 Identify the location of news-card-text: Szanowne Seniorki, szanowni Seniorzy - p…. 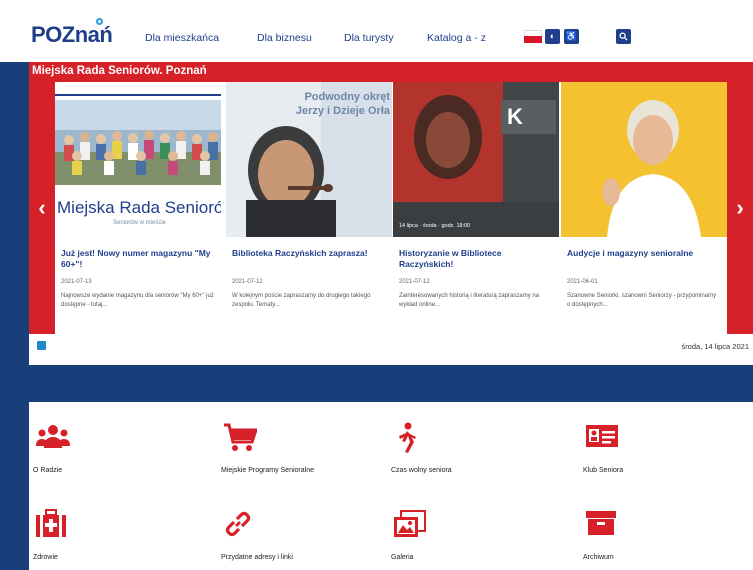
(642, 300).